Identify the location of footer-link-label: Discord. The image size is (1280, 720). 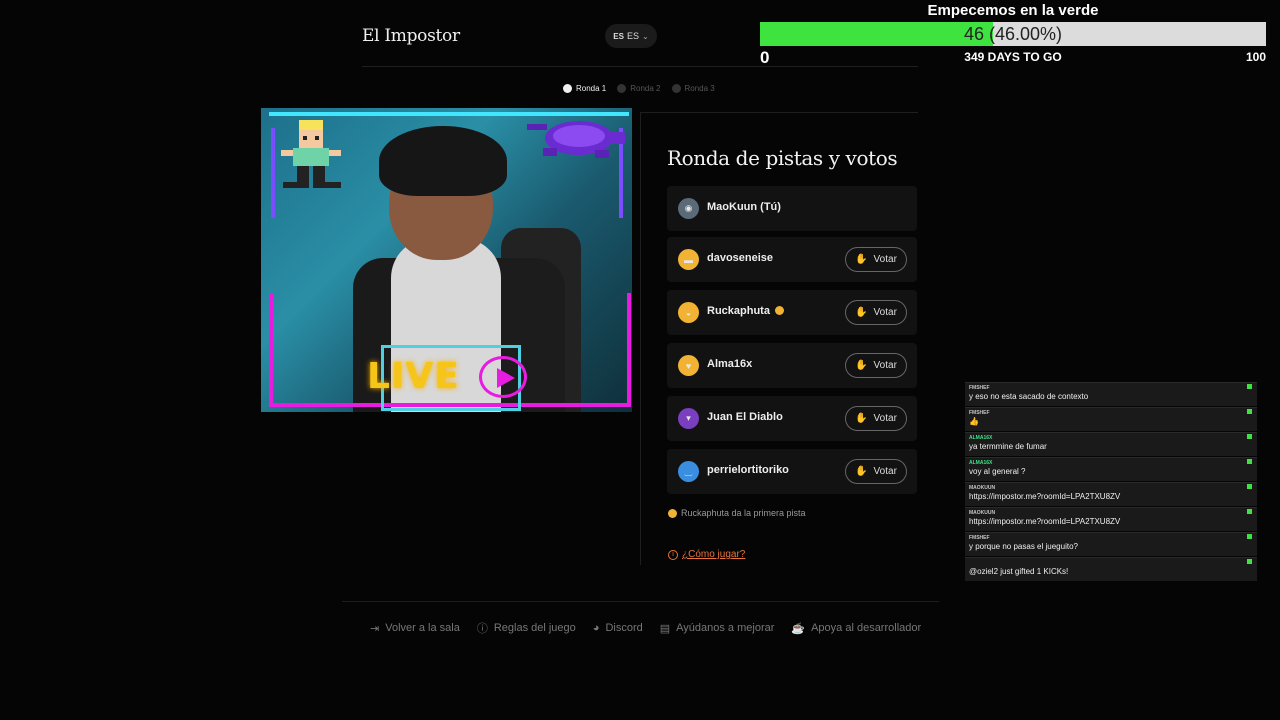
(624, 628).